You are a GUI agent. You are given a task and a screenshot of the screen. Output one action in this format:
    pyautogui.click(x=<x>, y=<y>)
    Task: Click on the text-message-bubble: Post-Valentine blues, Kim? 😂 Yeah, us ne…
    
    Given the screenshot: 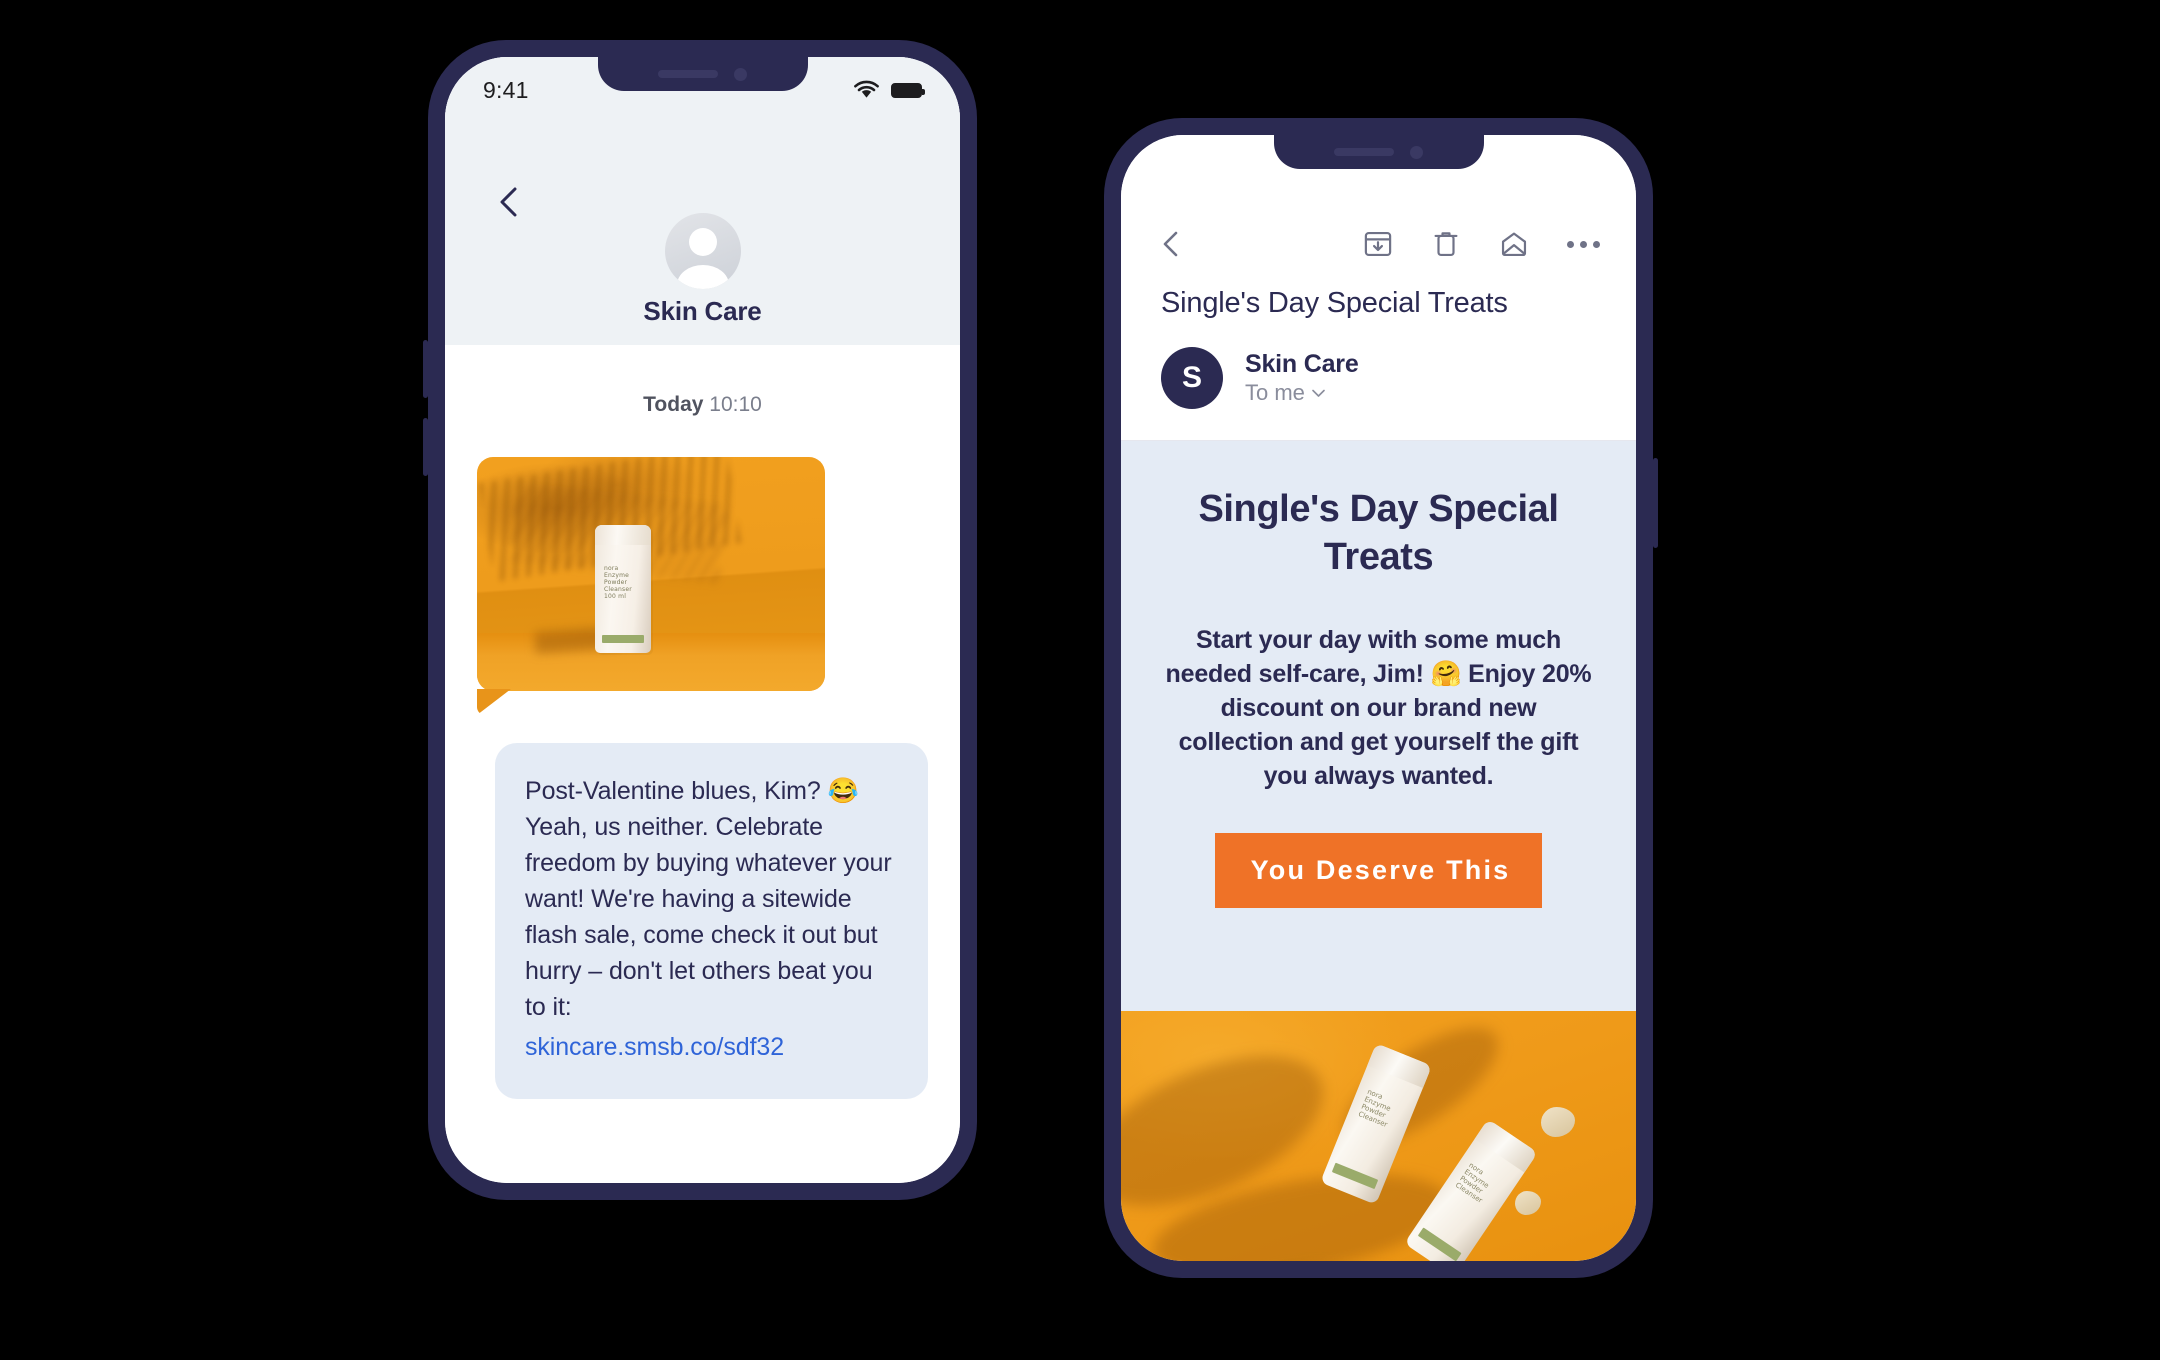 What is the action you would take?
    pyautogui.click(x=711, y=921)
    